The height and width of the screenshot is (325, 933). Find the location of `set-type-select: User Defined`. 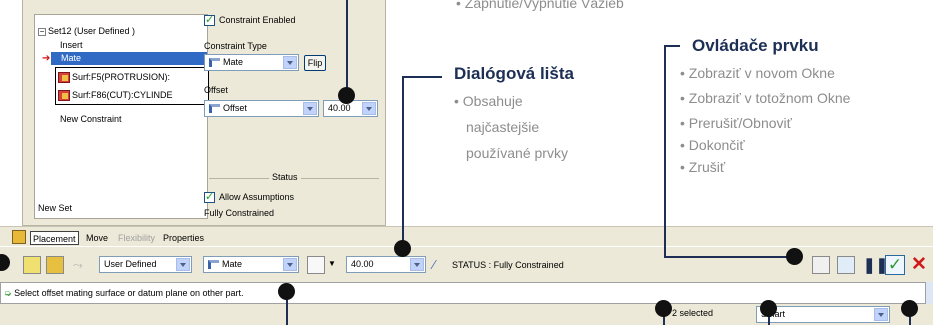

set-type-select: User Defined is located at coordinates (145, 264).